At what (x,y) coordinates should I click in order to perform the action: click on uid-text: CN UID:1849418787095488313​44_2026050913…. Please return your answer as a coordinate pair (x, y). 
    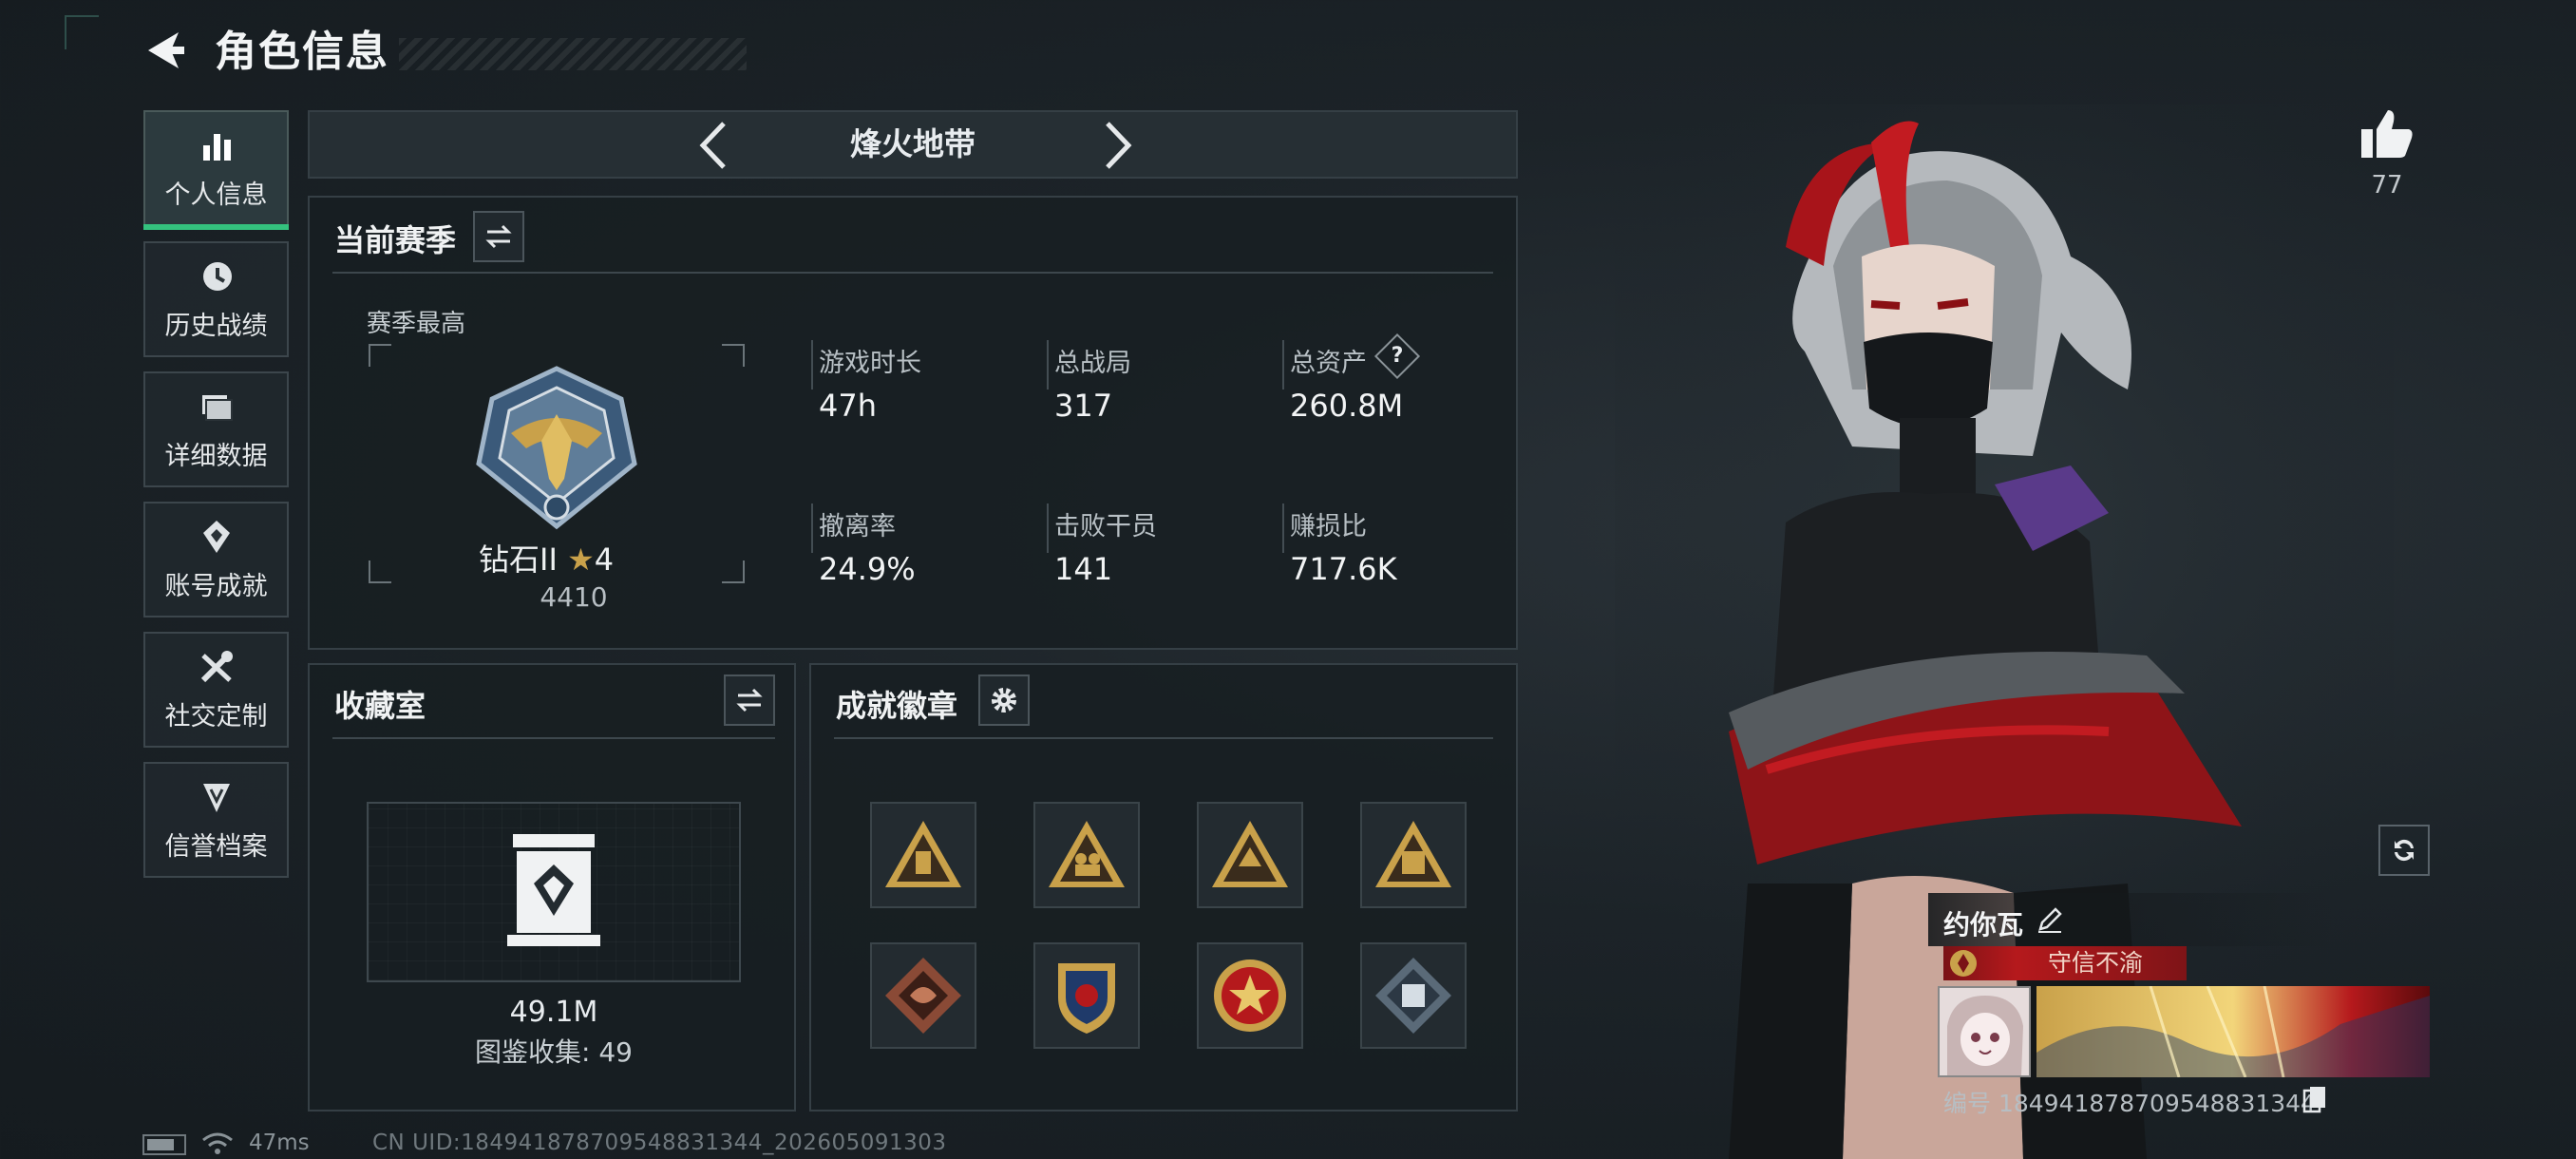
    Looking at the image, I should click on (659, 1142).